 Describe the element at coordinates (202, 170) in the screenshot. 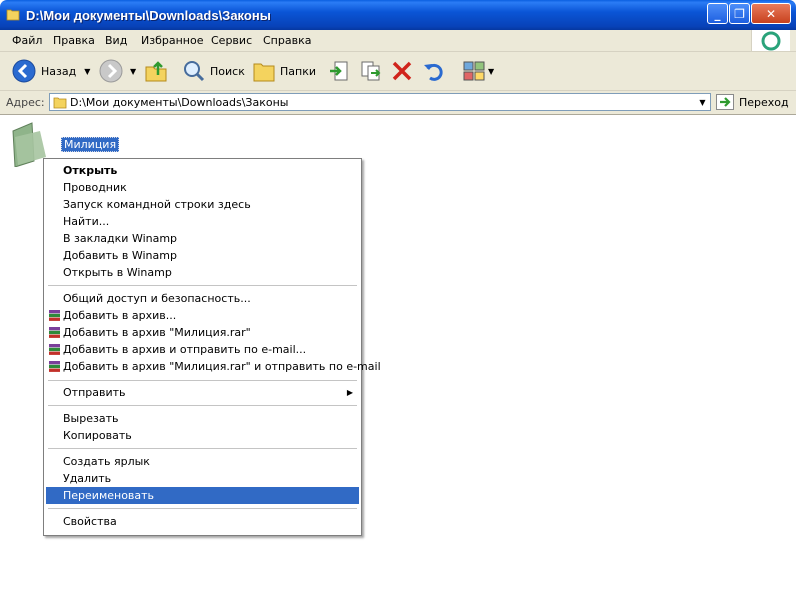

I see `menu-item-open: Открыть` at that location.